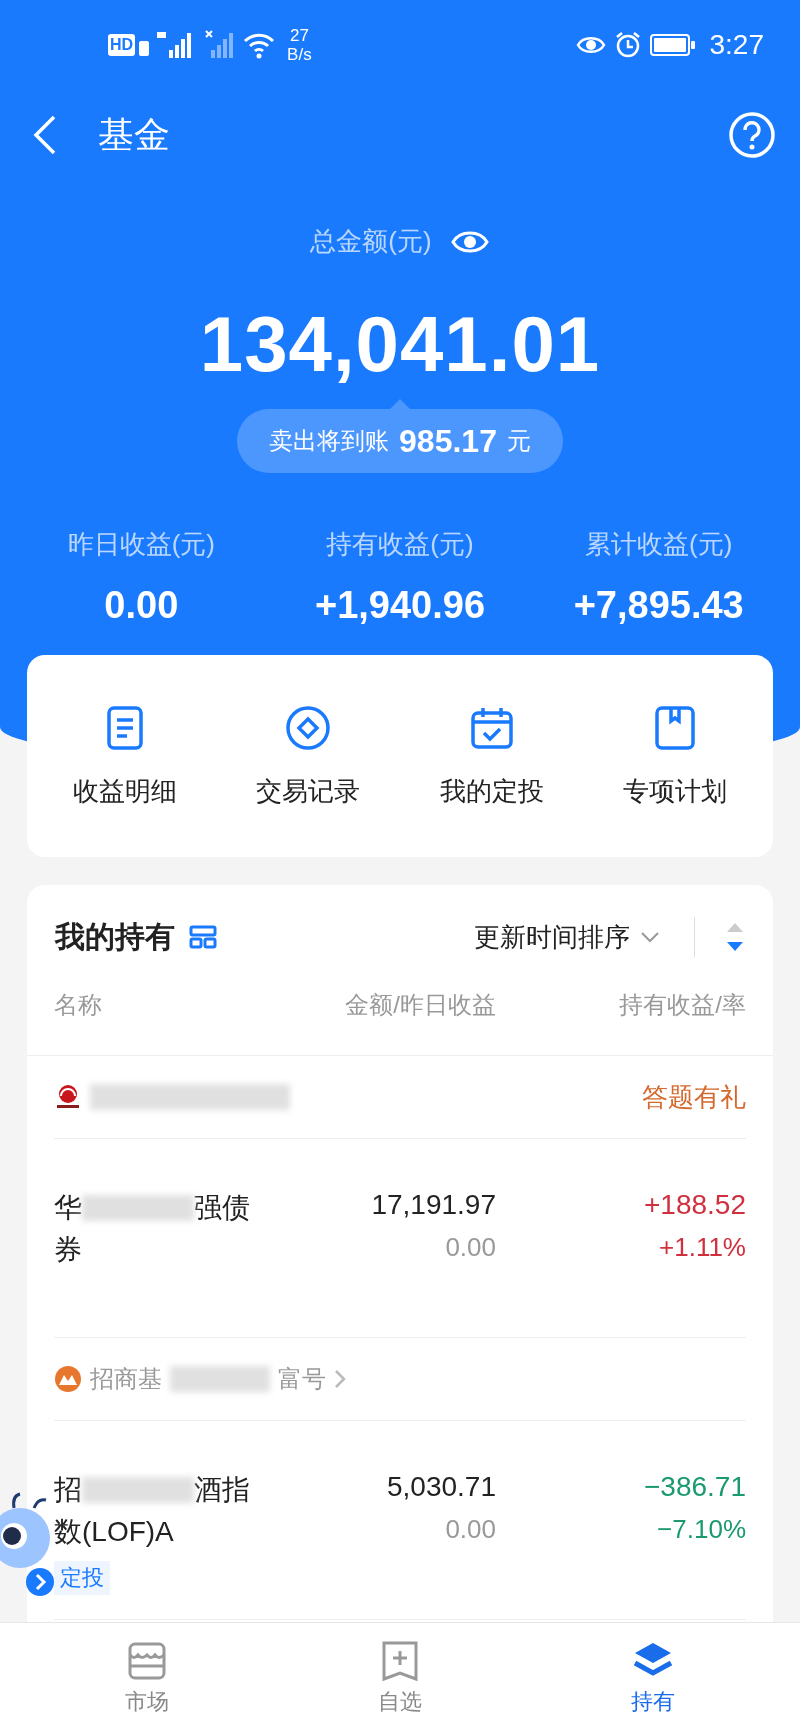 The image size is (800, 1733). What do you see at coordinates (45, 135) in the screenshot?
I see `back-icon` at bounding box center [45, 135].